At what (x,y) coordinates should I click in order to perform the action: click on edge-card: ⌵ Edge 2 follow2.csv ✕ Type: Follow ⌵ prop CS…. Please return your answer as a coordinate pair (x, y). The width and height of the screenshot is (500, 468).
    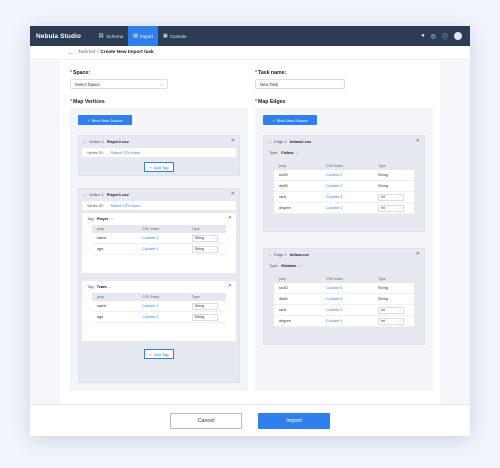
    Looking at the image, I should click on (344, 183).